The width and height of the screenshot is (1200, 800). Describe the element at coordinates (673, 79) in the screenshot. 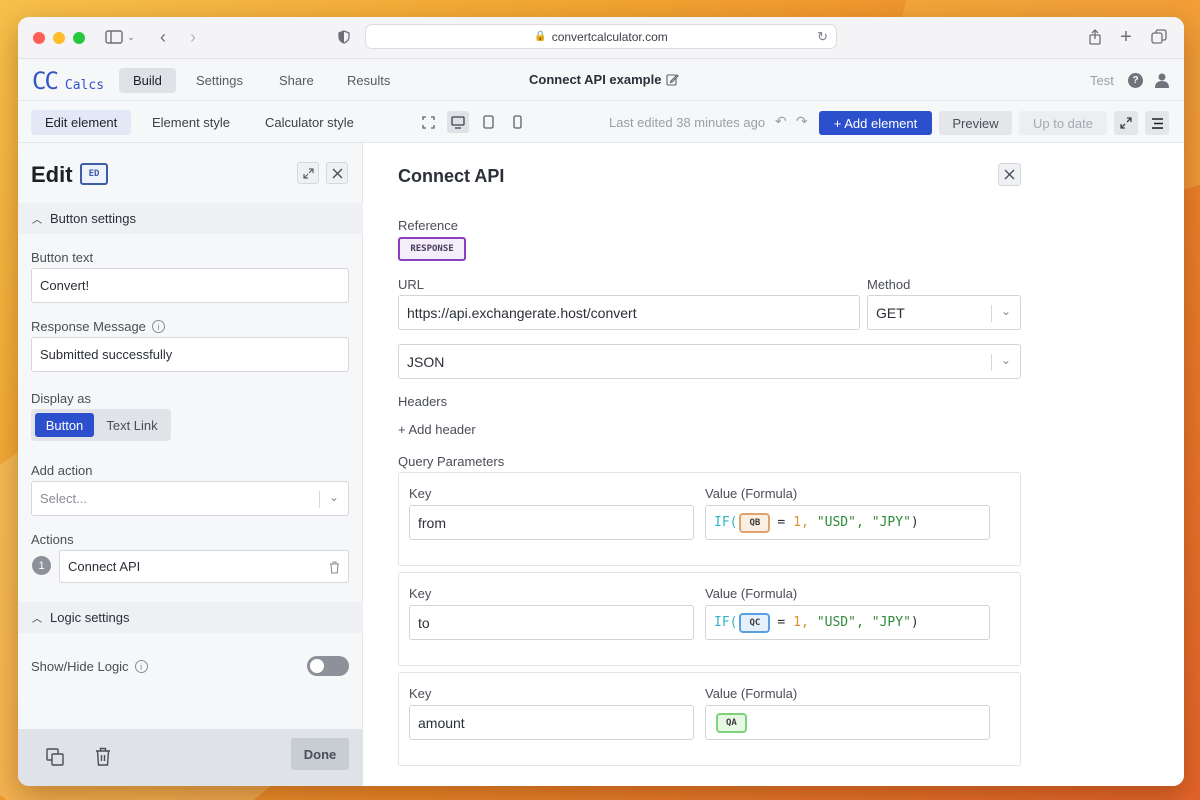

I see `edit-pencil-icon` at that location.